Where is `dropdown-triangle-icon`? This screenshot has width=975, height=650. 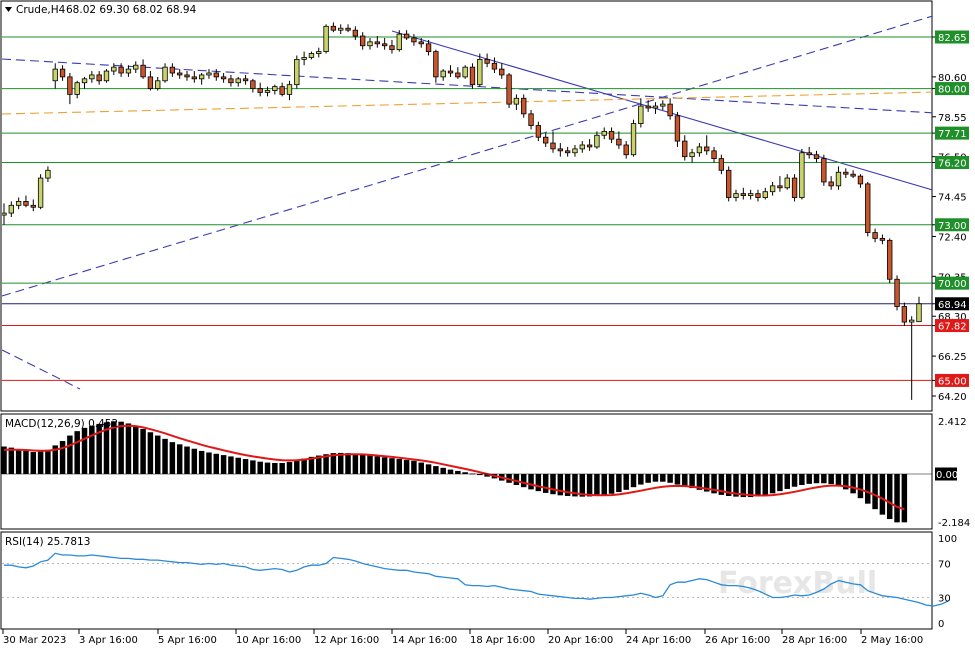
dropdown-triangle-icon is located at coordinates (8, 9).